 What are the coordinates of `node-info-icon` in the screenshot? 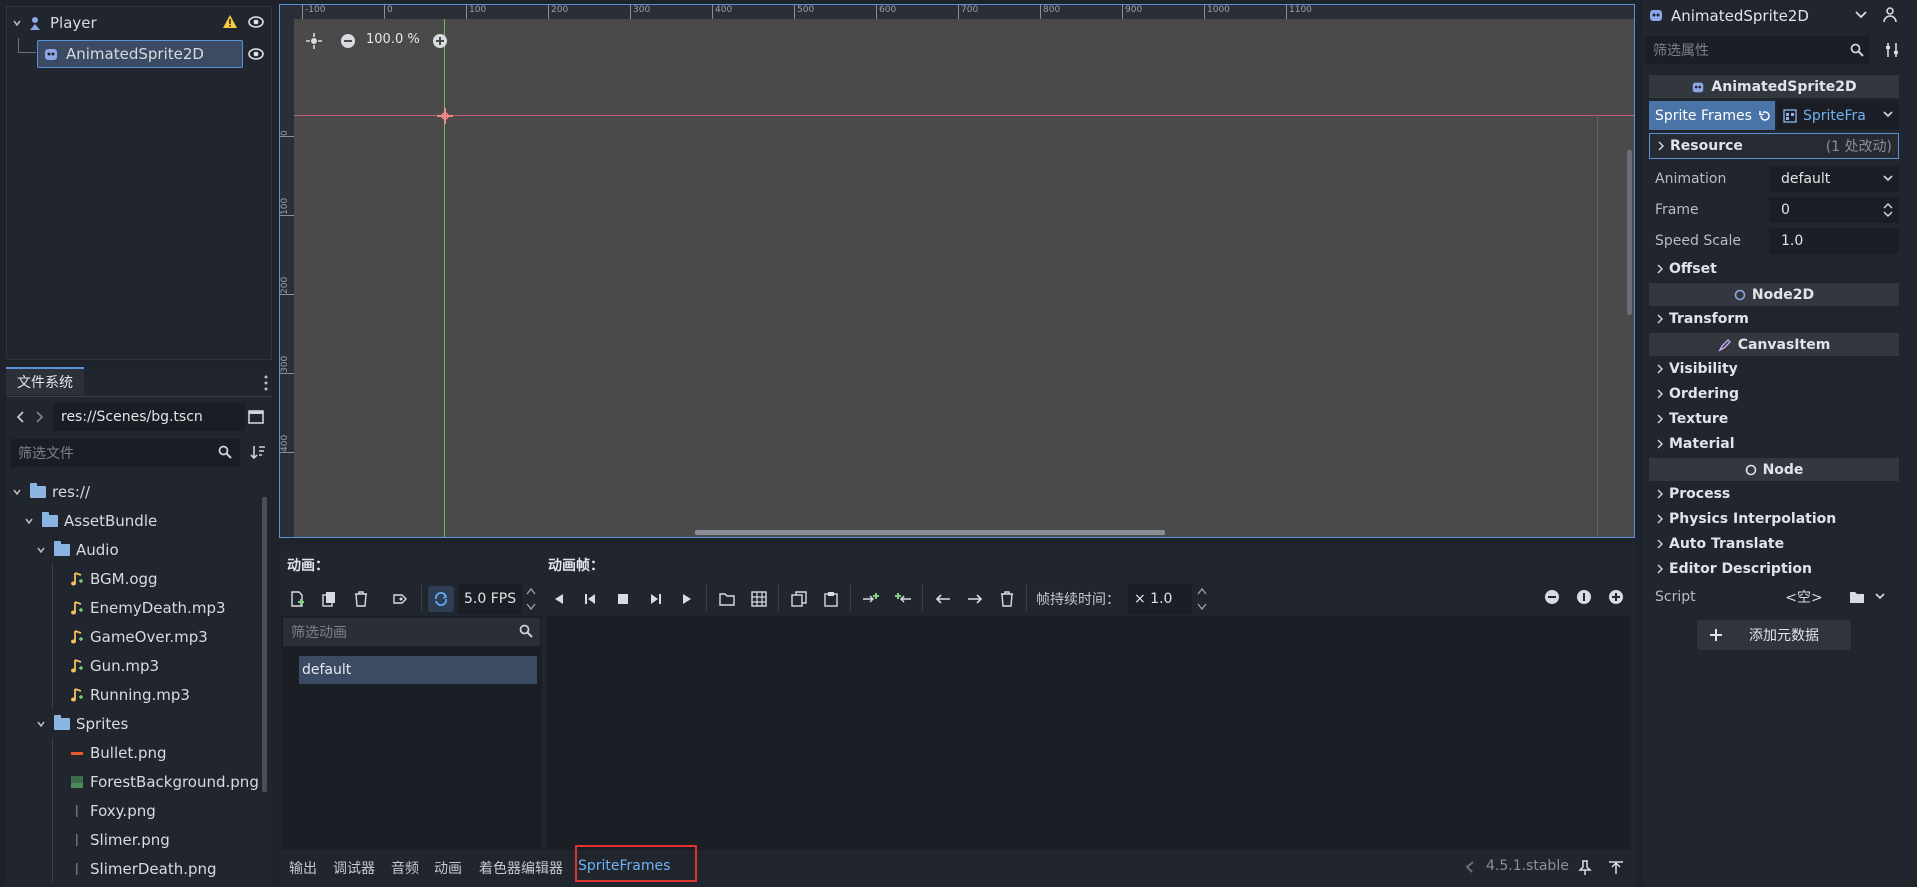 It's located at (1890, 15).